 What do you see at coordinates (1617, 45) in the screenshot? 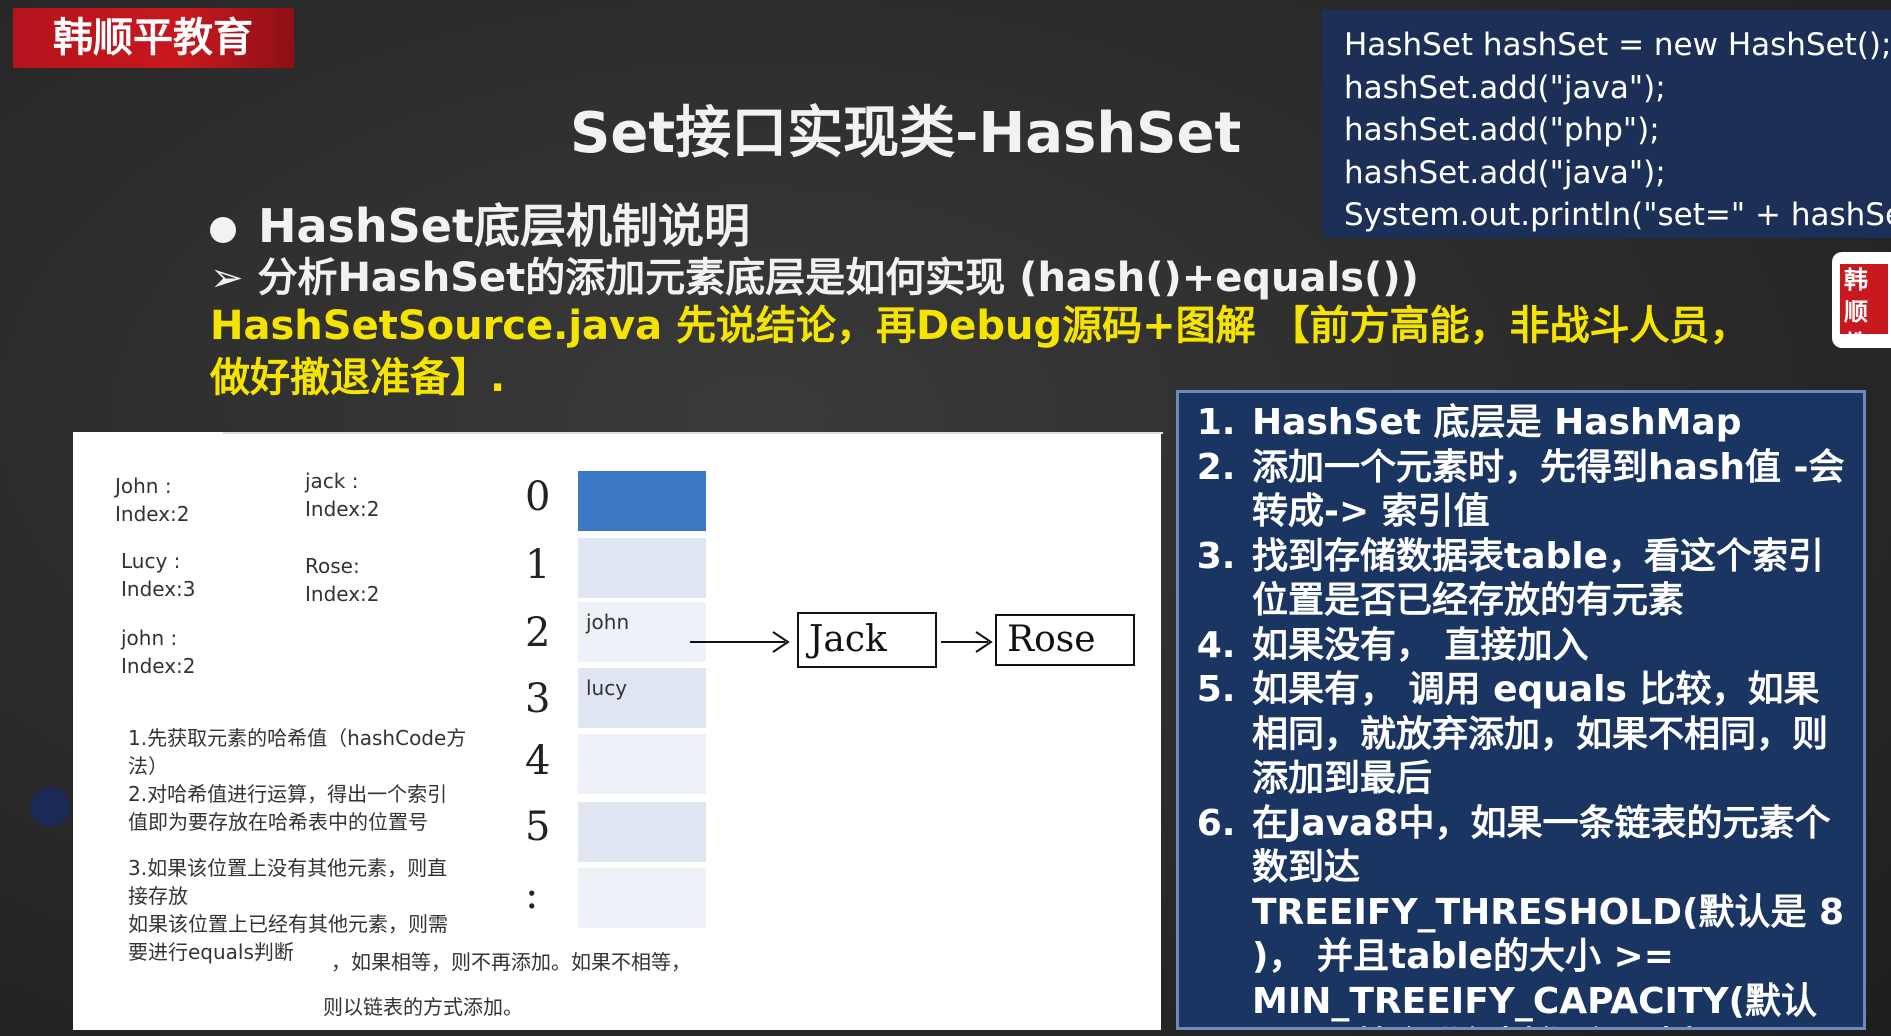
I see `code-line: HashSet hashSet = new HashSet();` at bounding box center [1617, 45].